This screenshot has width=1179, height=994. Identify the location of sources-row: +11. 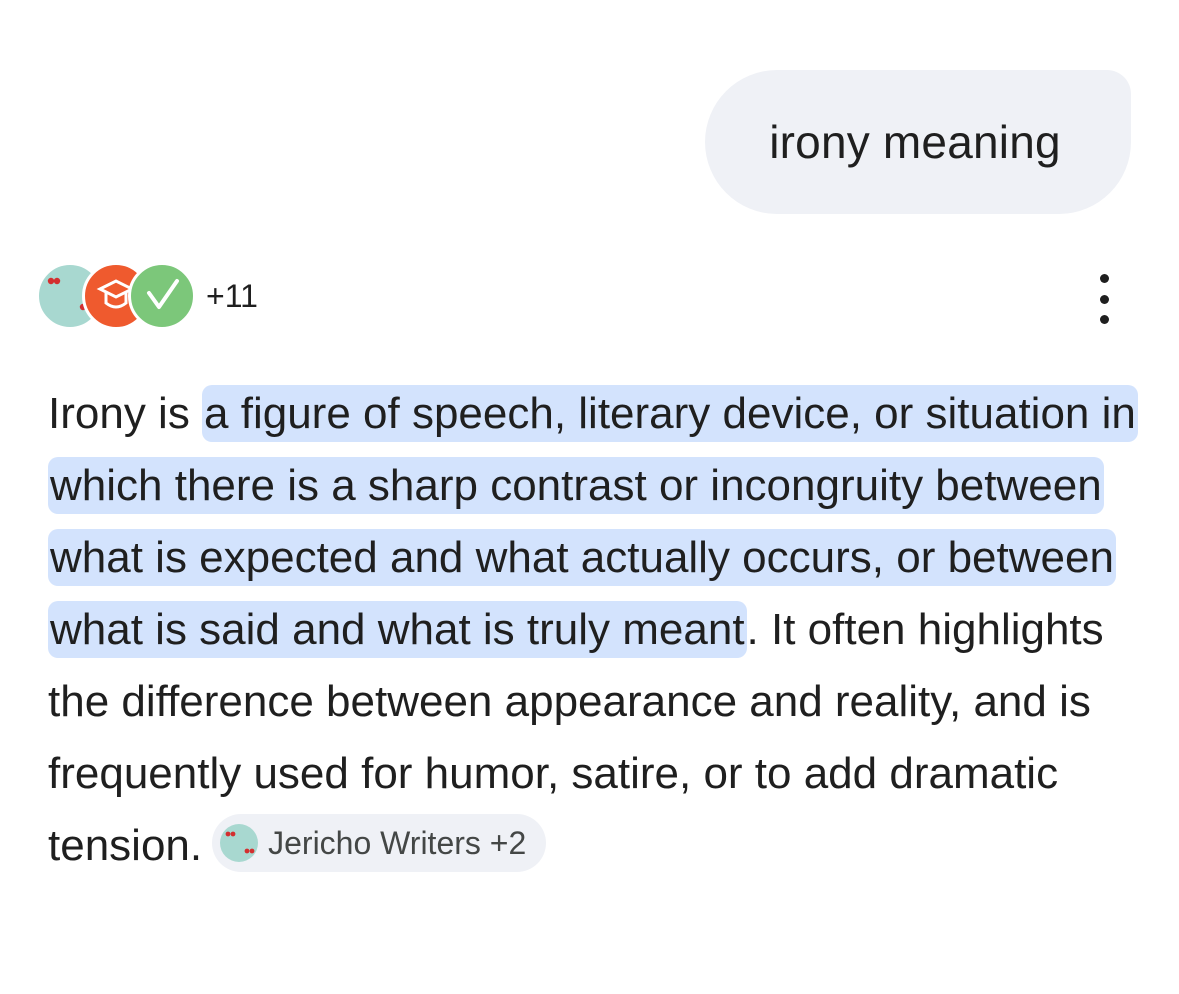
(147, 296).